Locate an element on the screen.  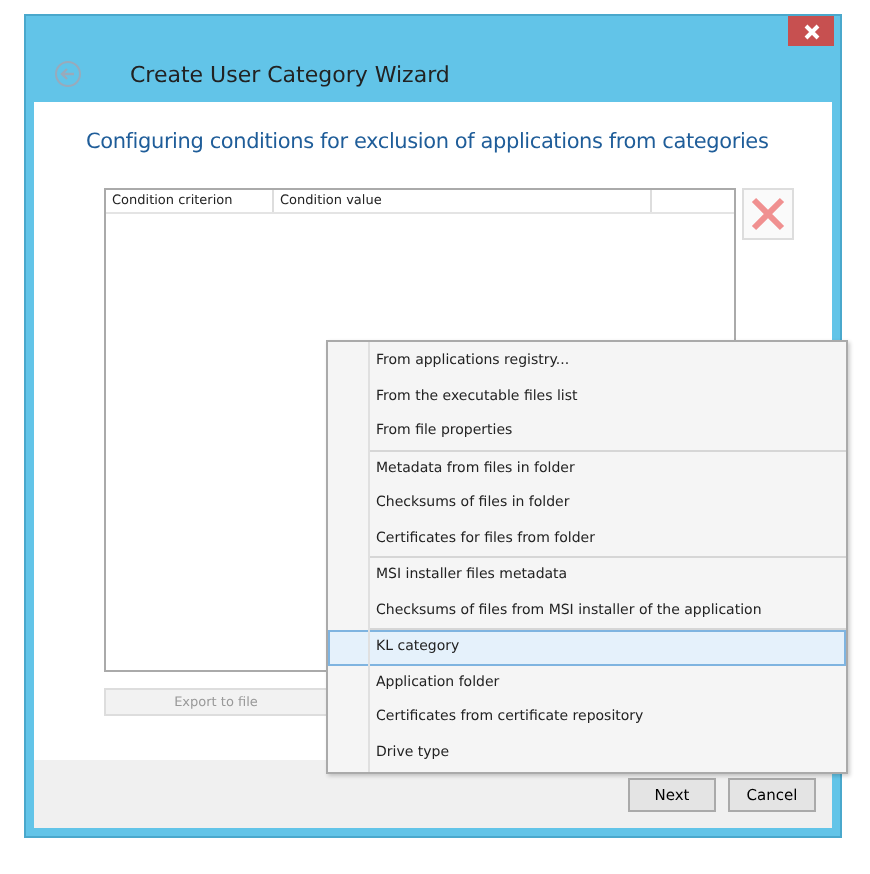
back-icon is located at coordinates (68, 74).